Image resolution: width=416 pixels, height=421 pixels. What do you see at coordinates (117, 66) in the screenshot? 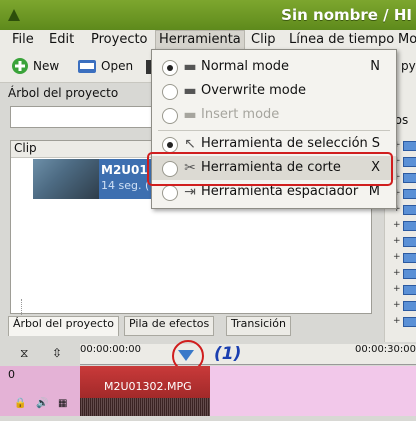
I see `open-label: Open` at bounding box center [117, 66].